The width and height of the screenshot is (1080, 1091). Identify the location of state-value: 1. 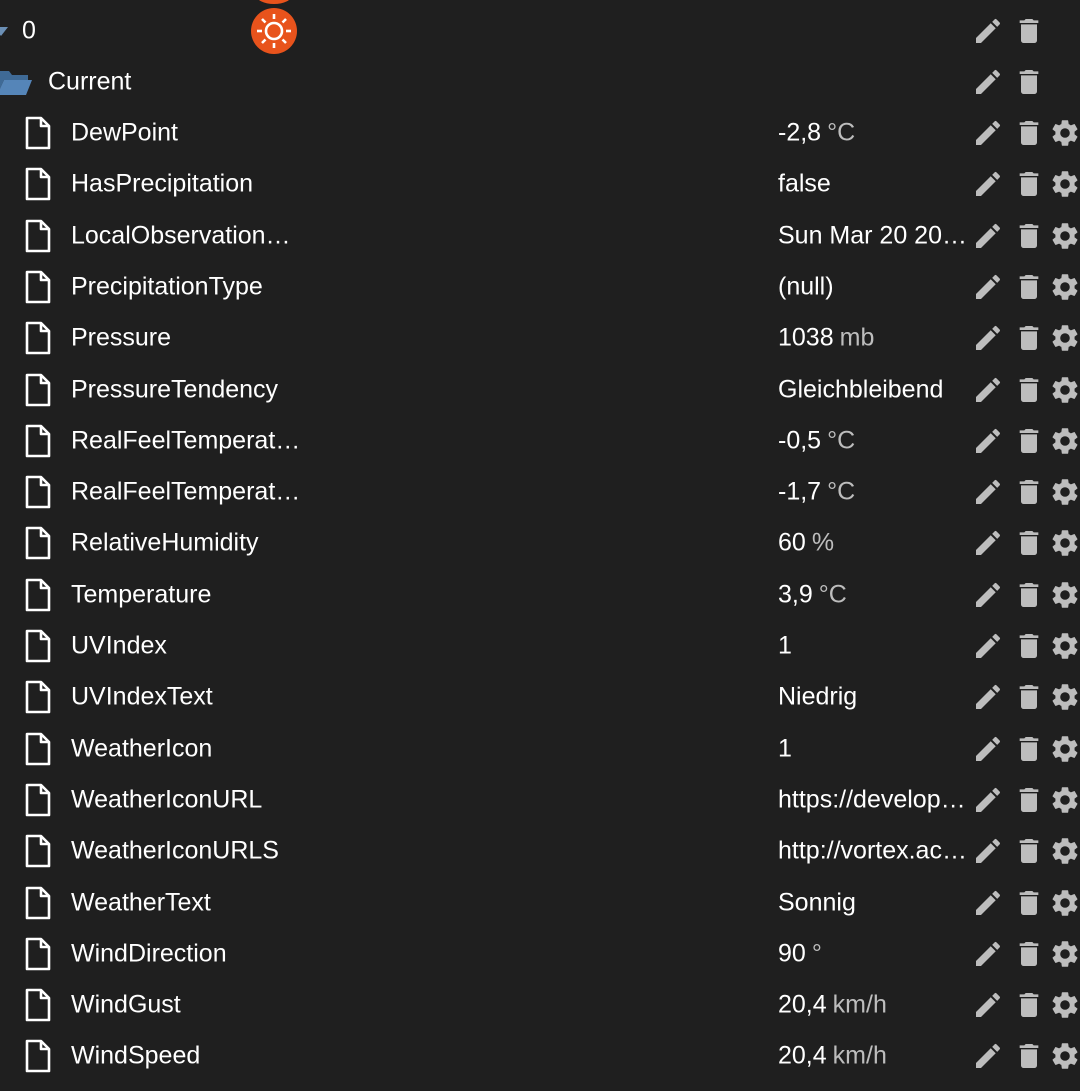
(785, 748).